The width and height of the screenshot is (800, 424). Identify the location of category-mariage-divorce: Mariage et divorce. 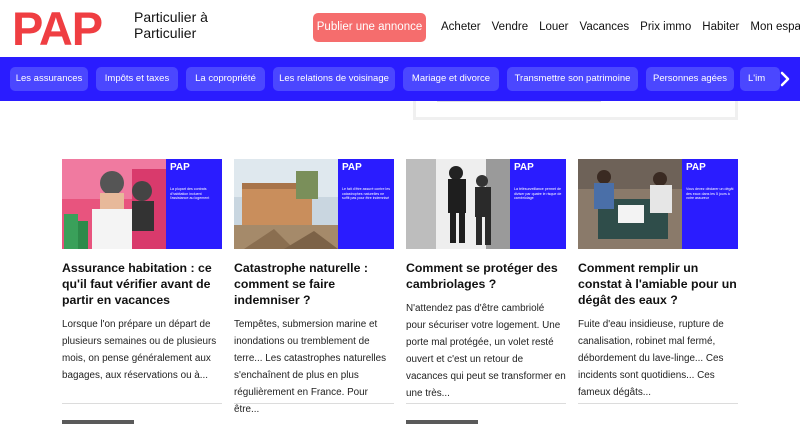
(451, 79).